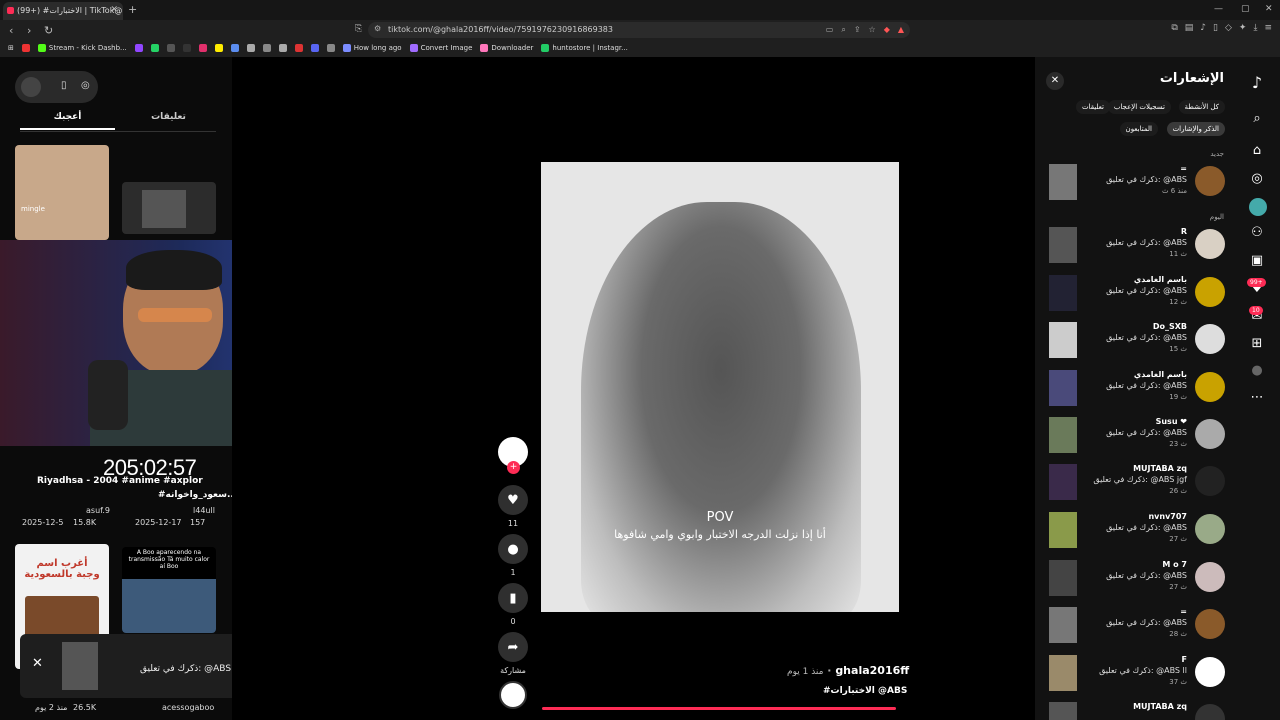 The width and height of the screenshot is (1280, 720). What do you see at coordinates (1174, 28) in the screenshot?
I see `extension-icon: ⧉` at bounding box center [1174, 28].